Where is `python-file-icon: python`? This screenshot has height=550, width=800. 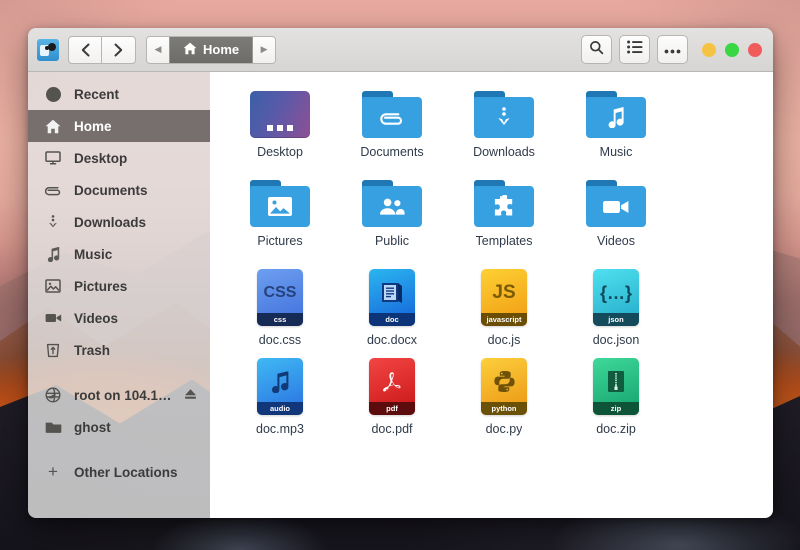
python-file-icon: python is located at coordinates (504, 386).